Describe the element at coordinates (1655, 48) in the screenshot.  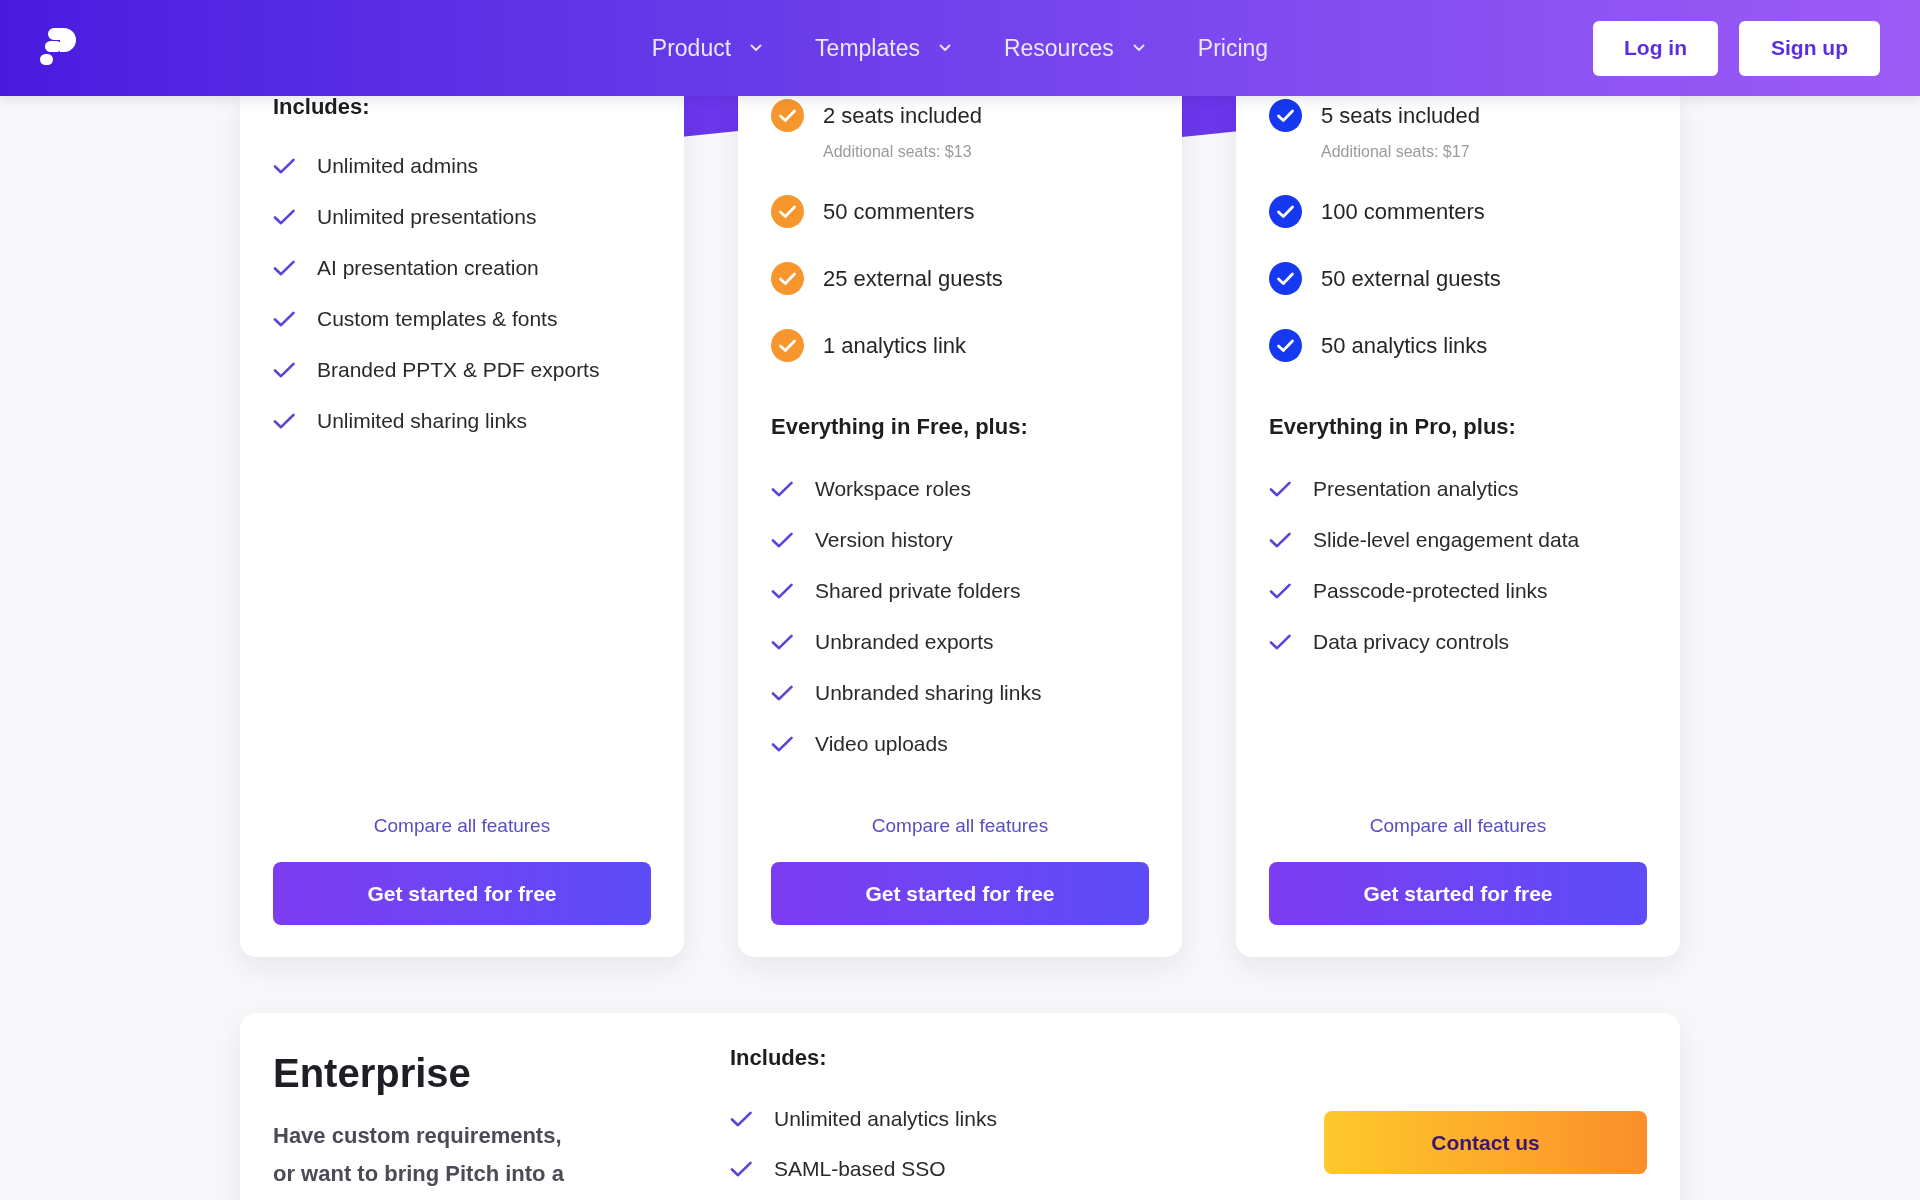
I see `login-button: Log in` at that location.